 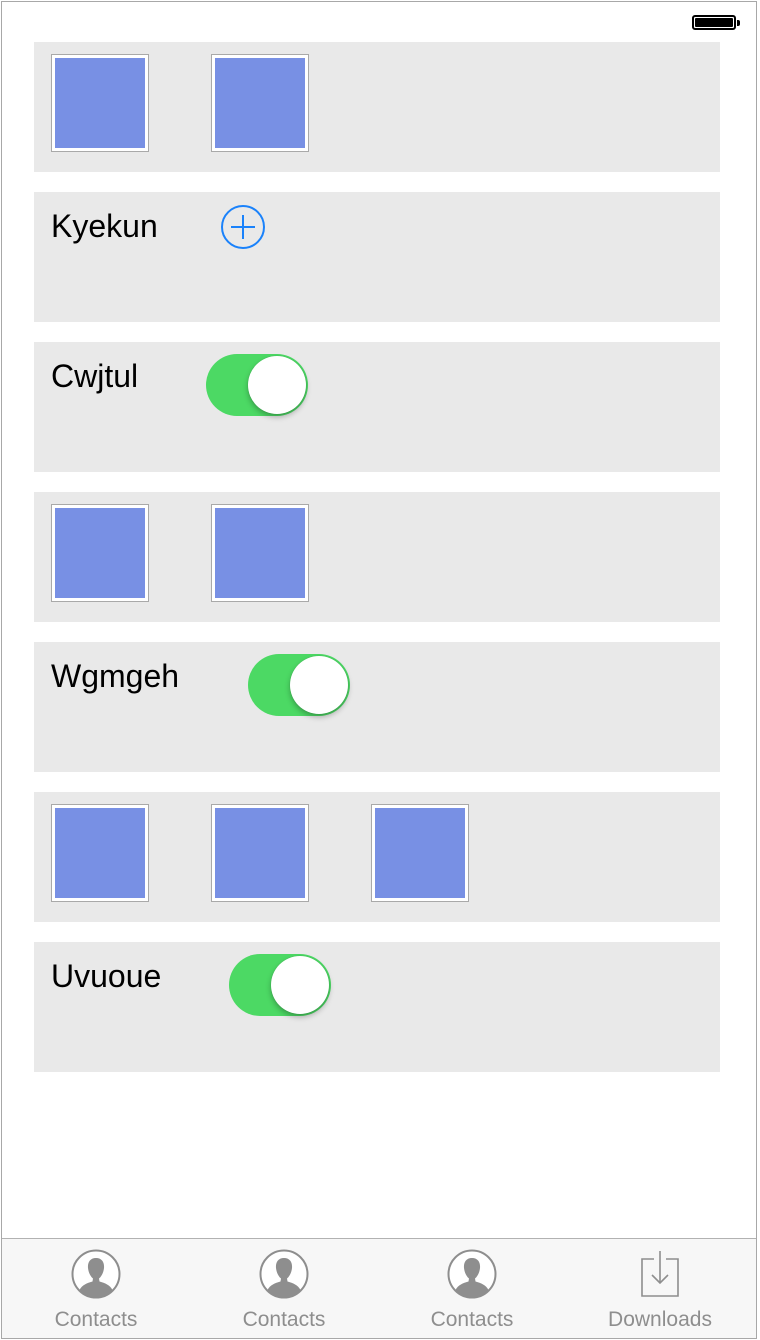 What do you see at coordinates (377, 707) in the screenshot?
I see `toggle-row: Wgmgeh` at bounding box center [377, 707].